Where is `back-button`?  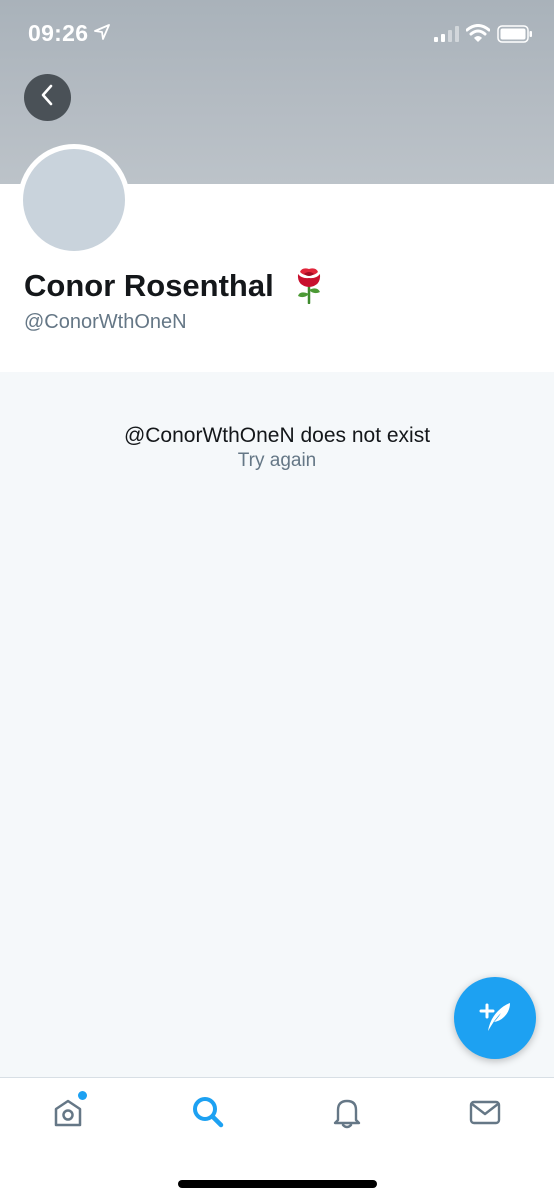 back-button is located at coordinates (47, 97).